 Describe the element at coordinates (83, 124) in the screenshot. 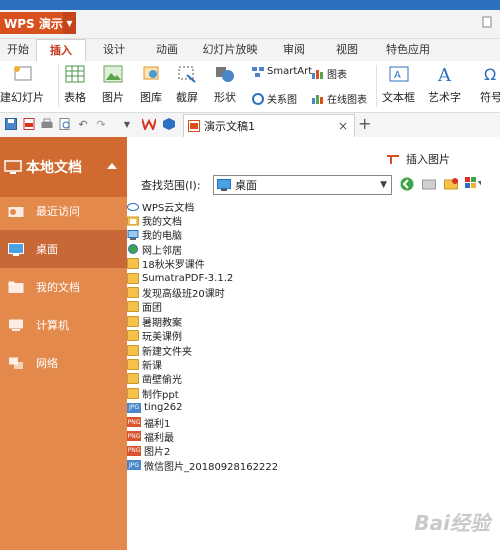

I see `undo-icon: ↶` at that location.